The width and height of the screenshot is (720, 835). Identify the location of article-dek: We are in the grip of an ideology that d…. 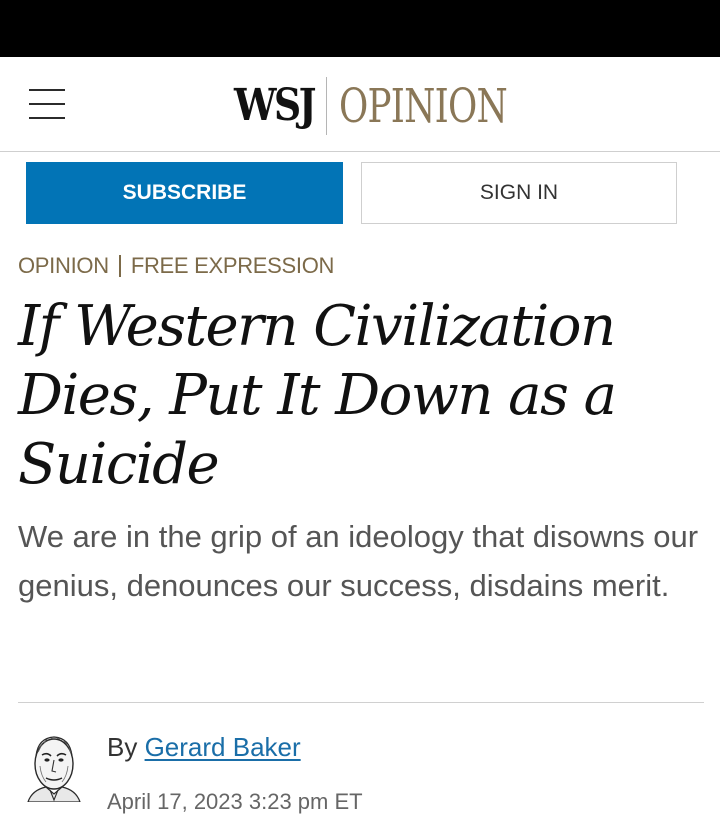
(358, 561).